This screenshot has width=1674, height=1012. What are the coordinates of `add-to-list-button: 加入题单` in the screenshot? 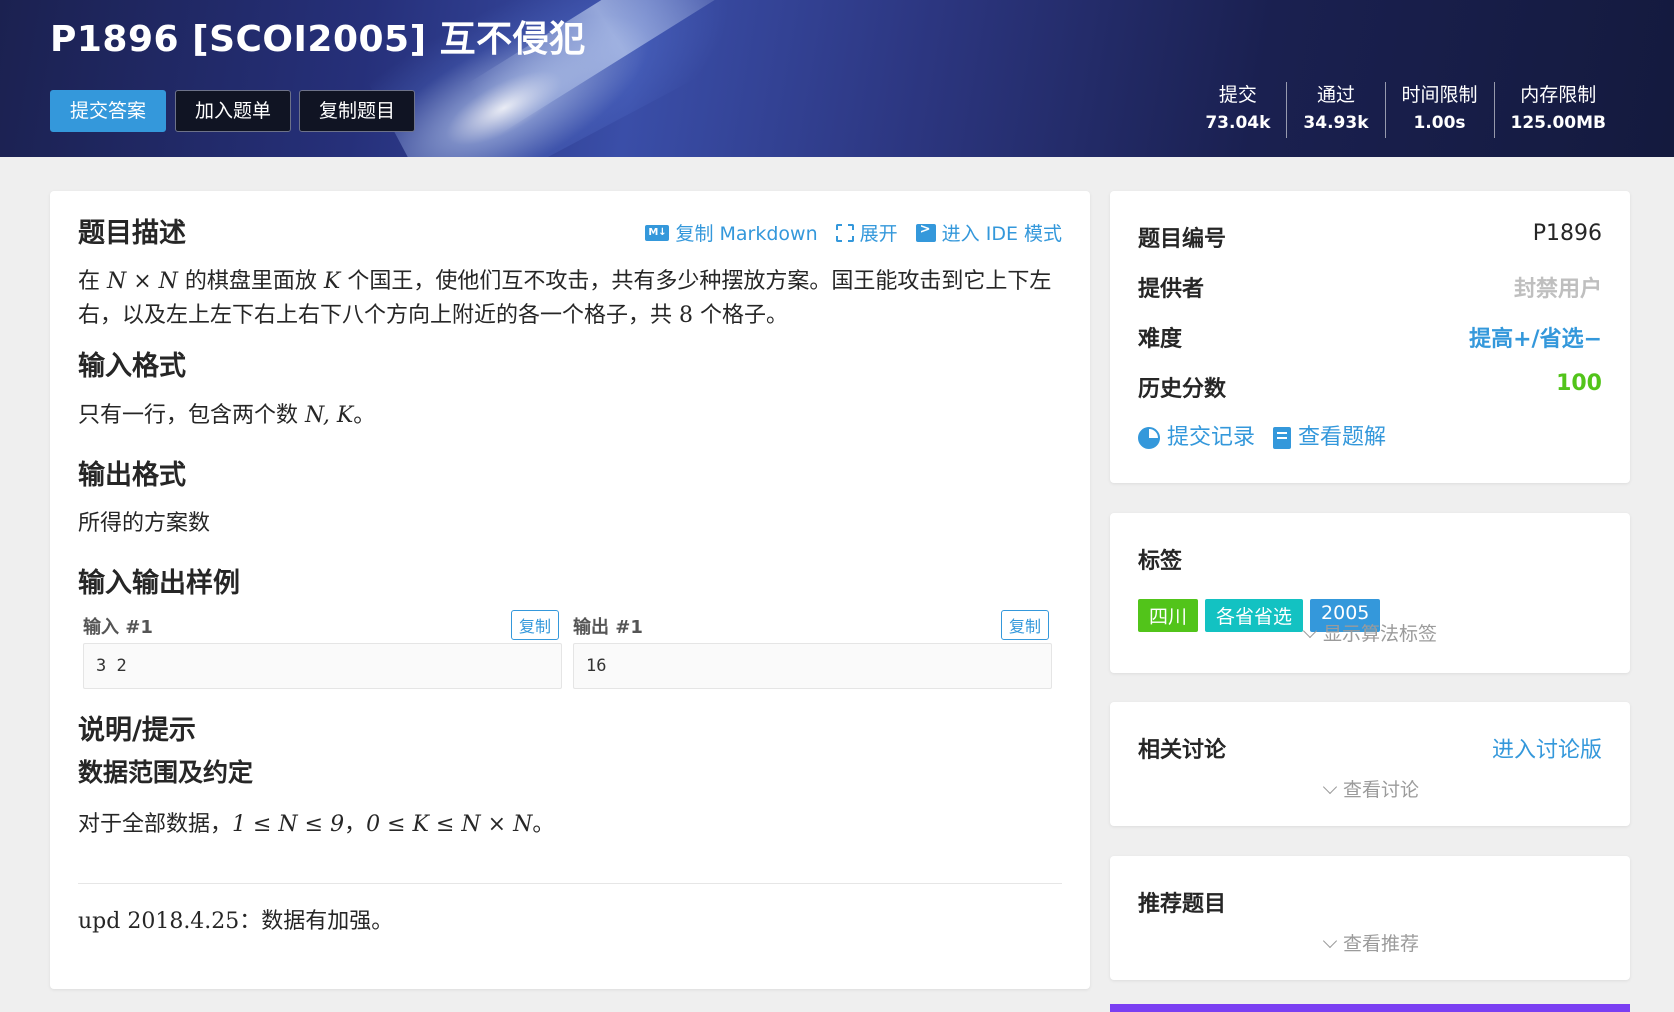 It's located at (233, 111).